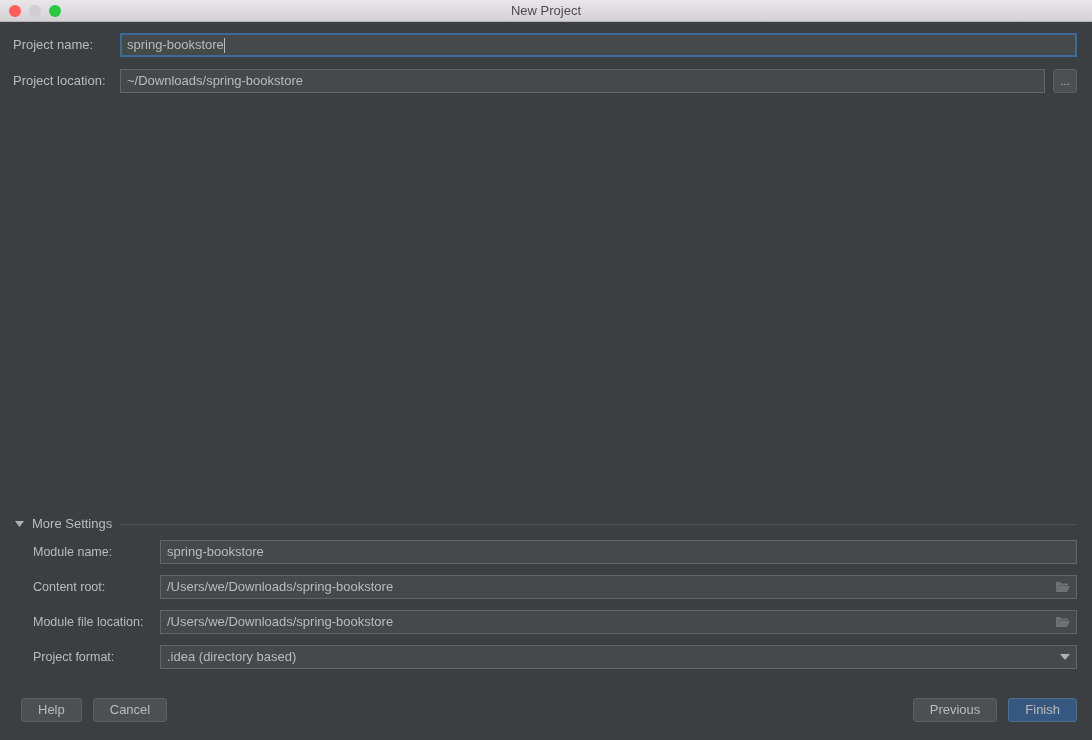 This screenshot has height=740, width=1092. What do you see at coordinates (54, 45) in the screenshot?
I see `field-label: Project name:` at bounding box center [54, 45].